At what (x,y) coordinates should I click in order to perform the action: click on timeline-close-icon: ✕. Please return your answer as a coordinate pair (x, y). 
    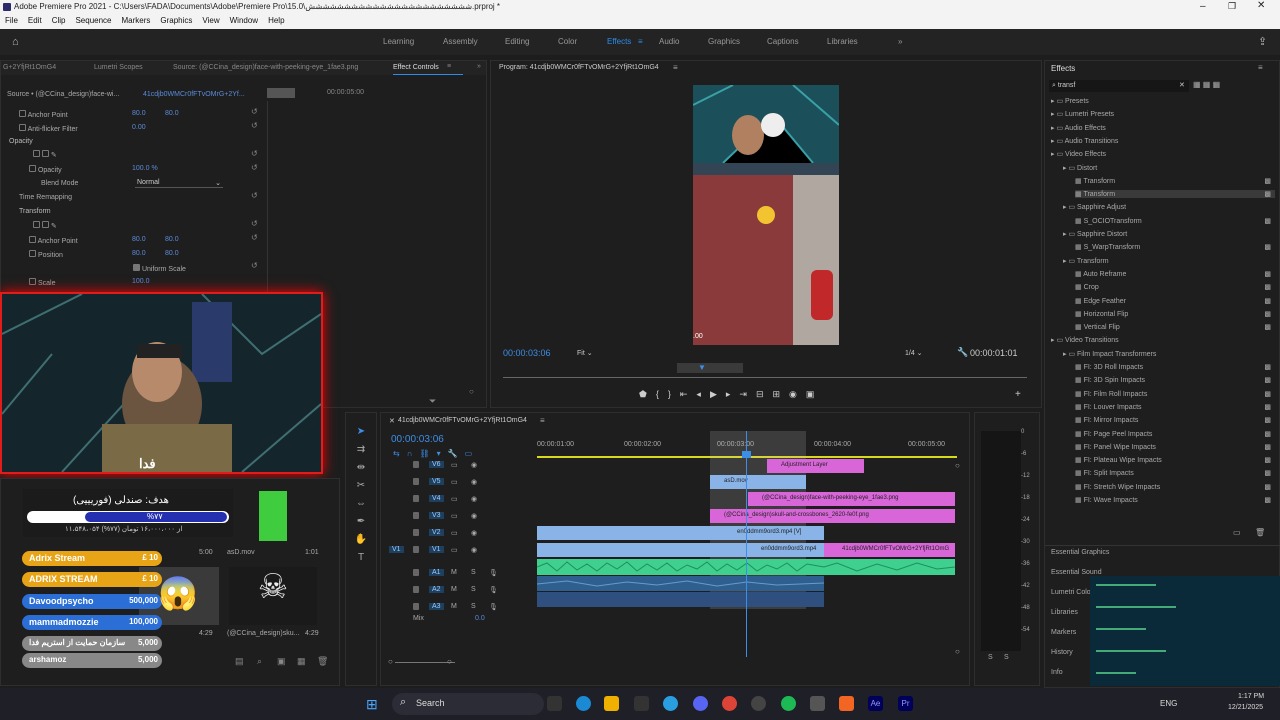
    Looking at the image, I should click on (392, 421).